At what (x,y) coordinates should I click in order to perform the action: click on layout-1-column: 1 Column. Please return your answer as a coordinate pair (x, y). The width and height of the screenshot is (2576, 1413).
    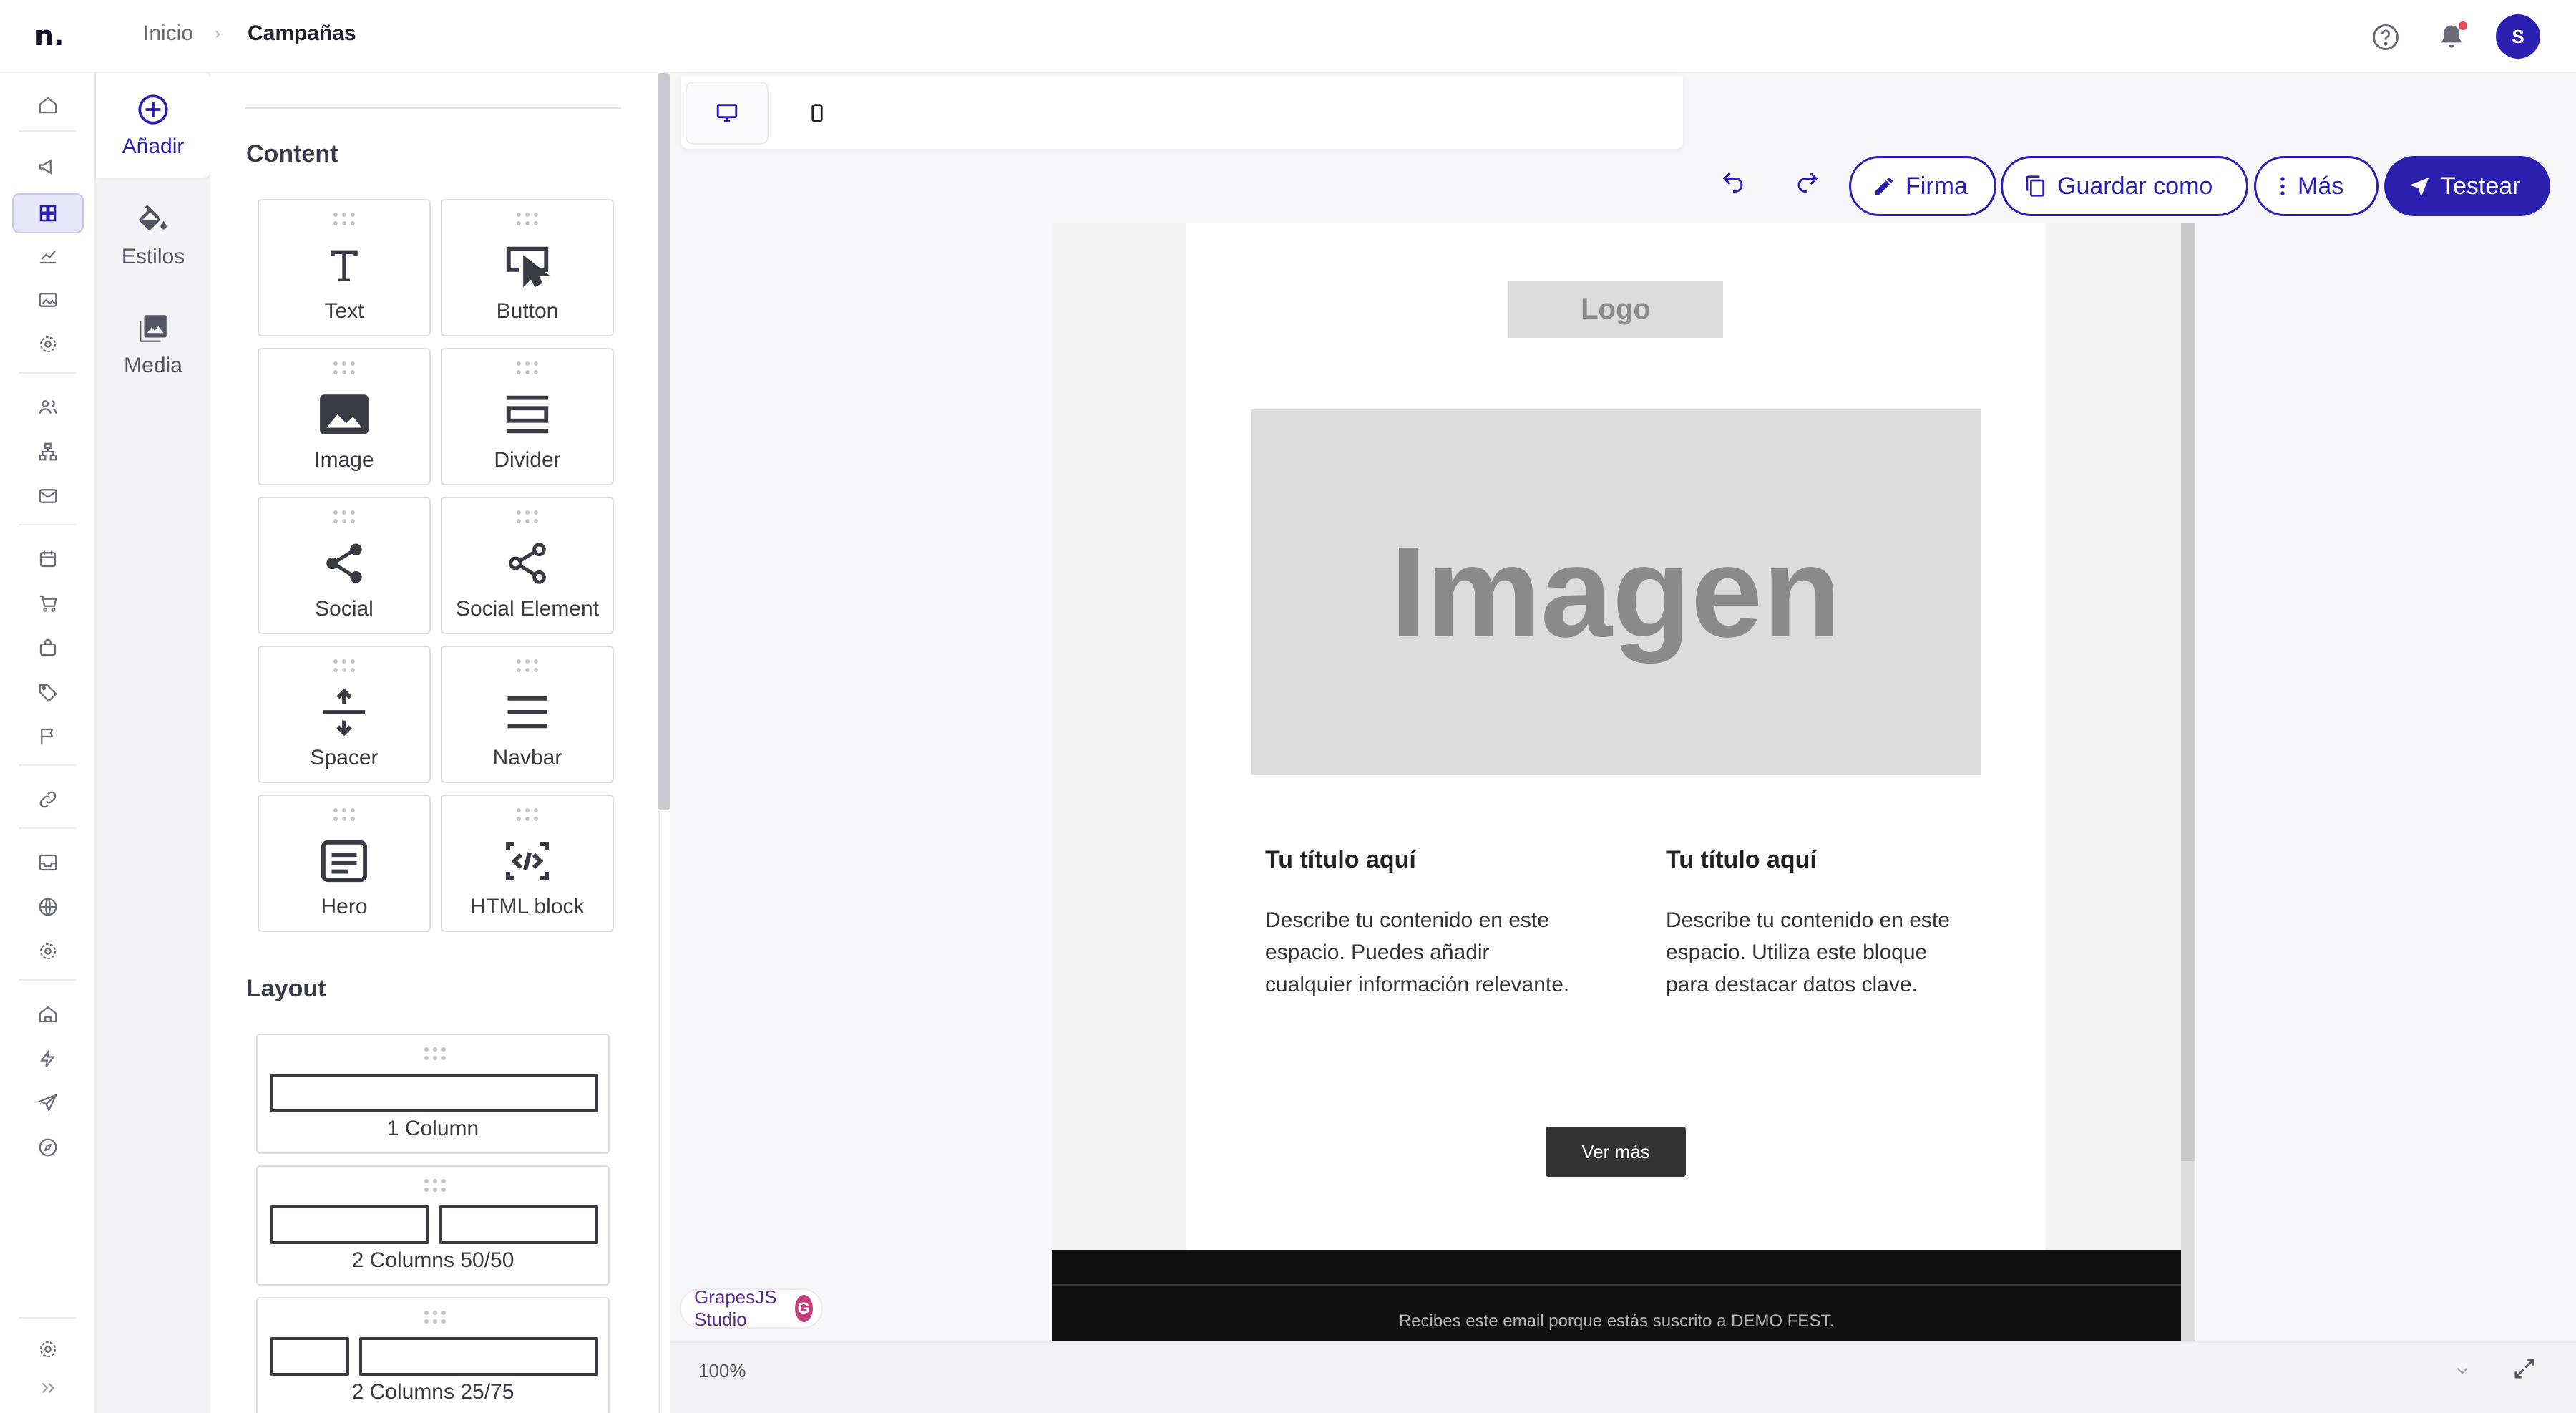
    Looking at the image, I should click on (433, 1094).